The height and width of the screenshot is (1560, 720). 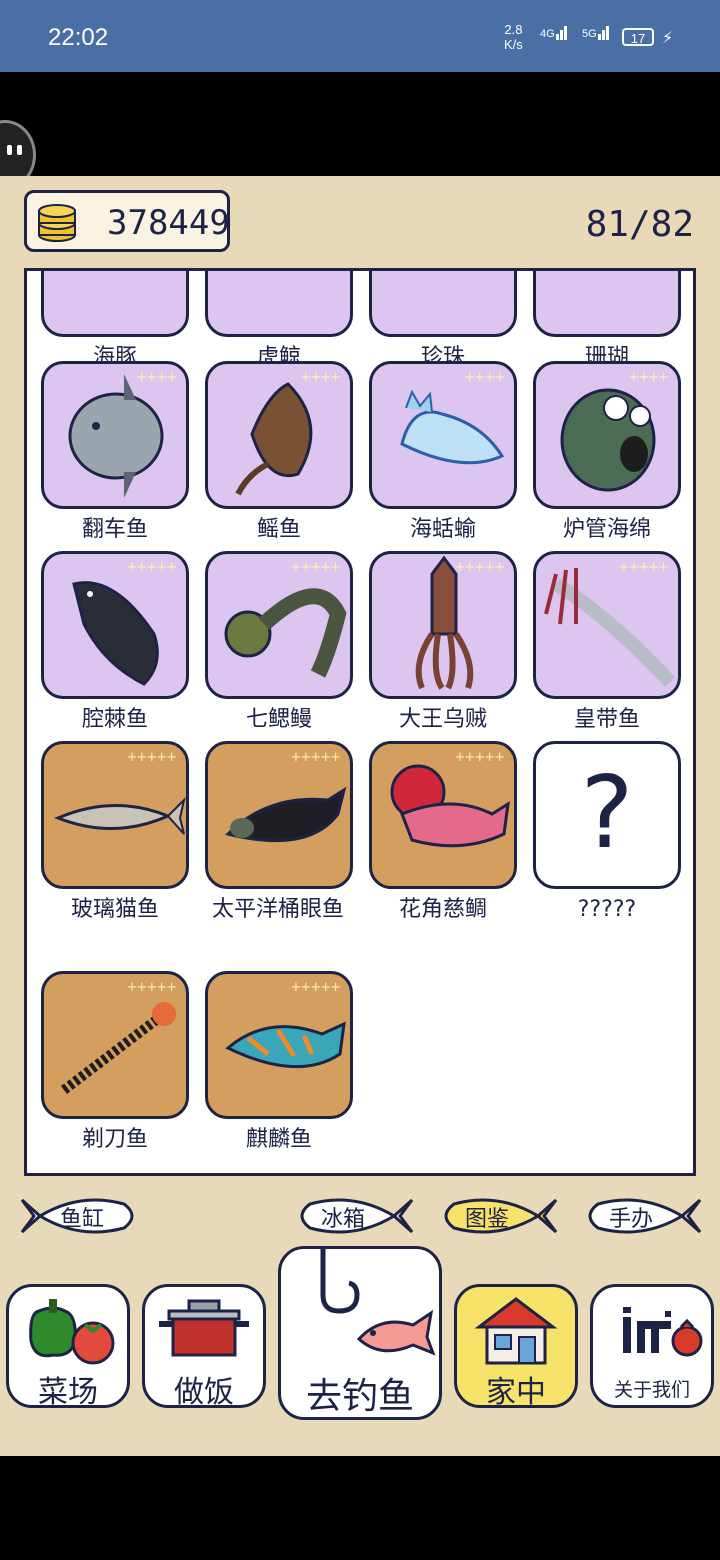 I want to click on fishing-hook-icon, so click(x=378, y=1302).